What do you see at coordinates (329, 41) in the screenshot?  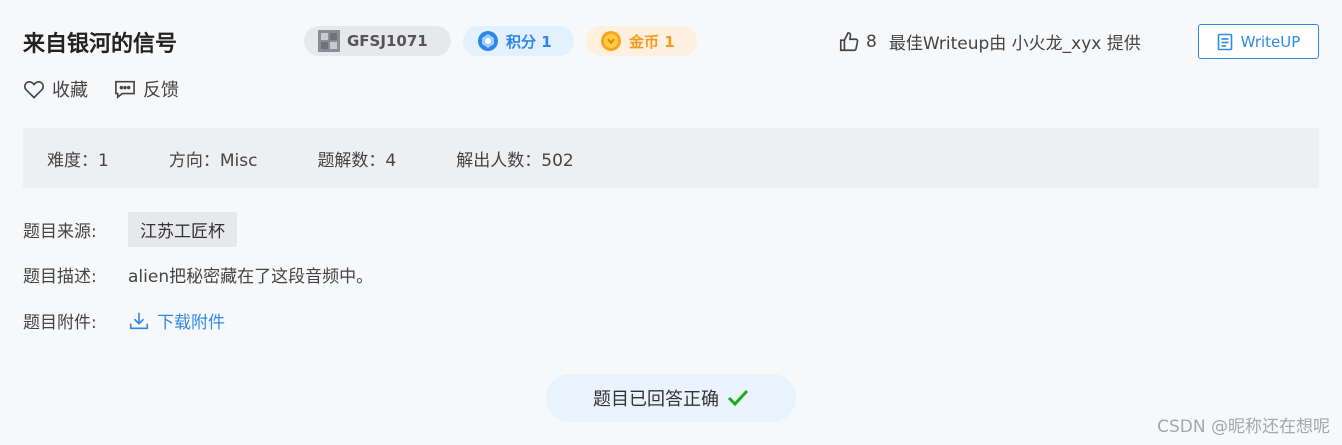 I see `challenge-thumbnail-icon` at bounding box center [329, 41].